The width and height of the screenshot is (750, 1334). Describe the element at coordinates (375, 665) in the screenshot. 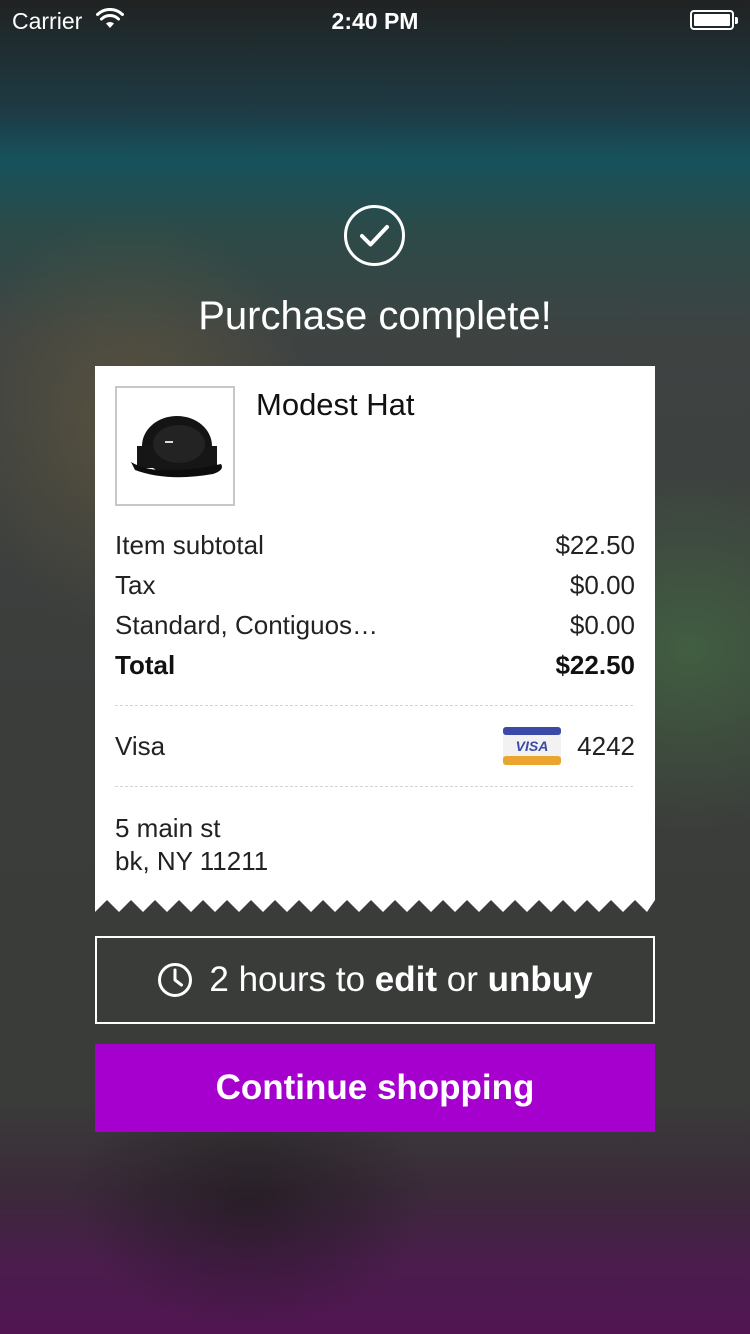

I see `total-row: Total $22.50` at that location.